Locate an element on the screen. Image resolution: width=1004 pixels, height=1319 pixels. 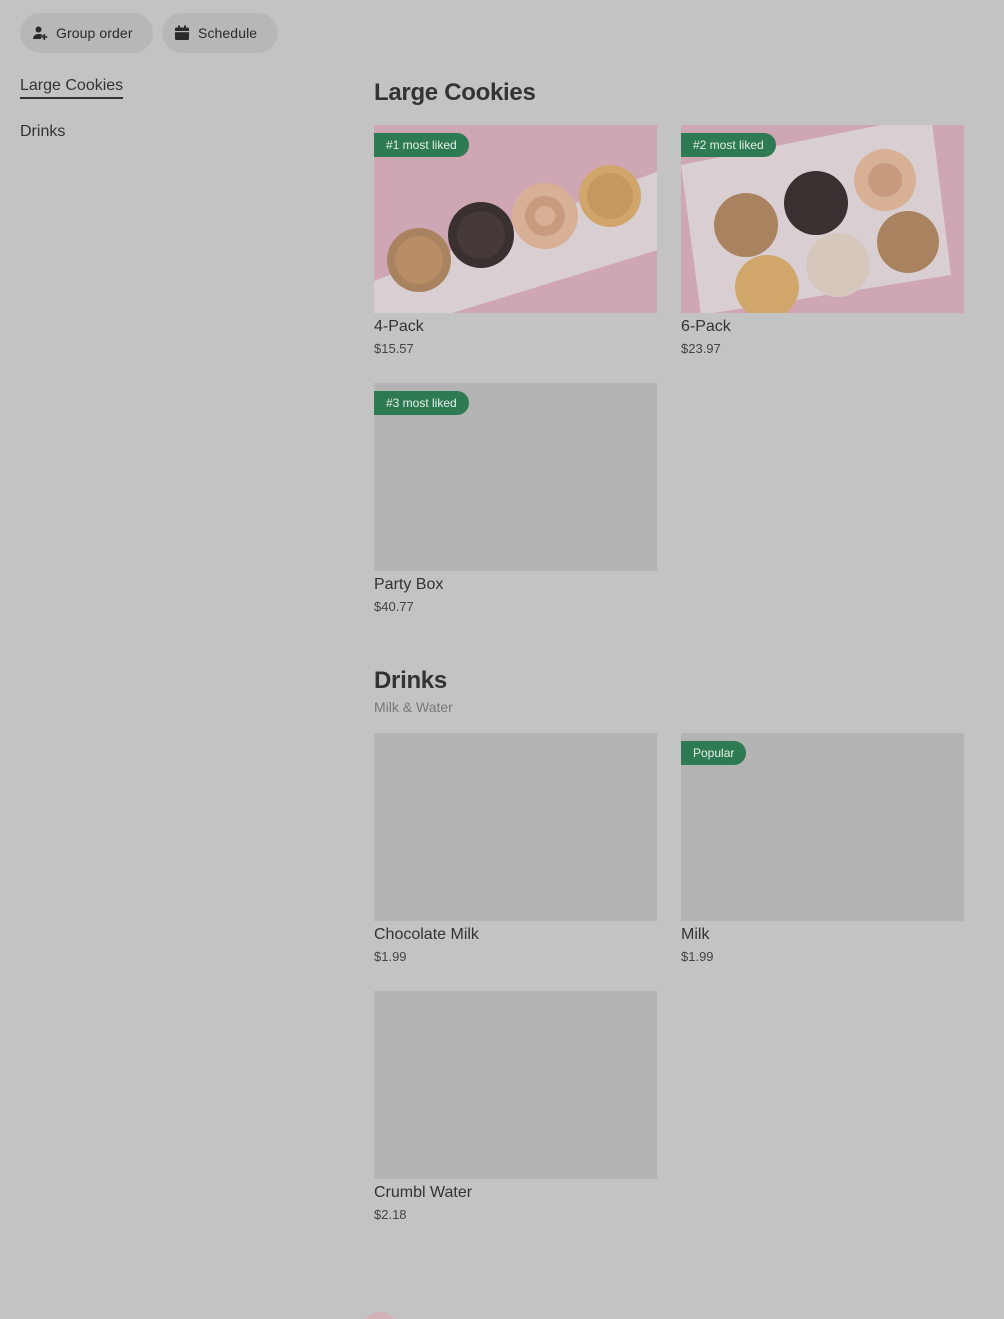
item-name: 4-Pack is located at coordinates (399, 326).